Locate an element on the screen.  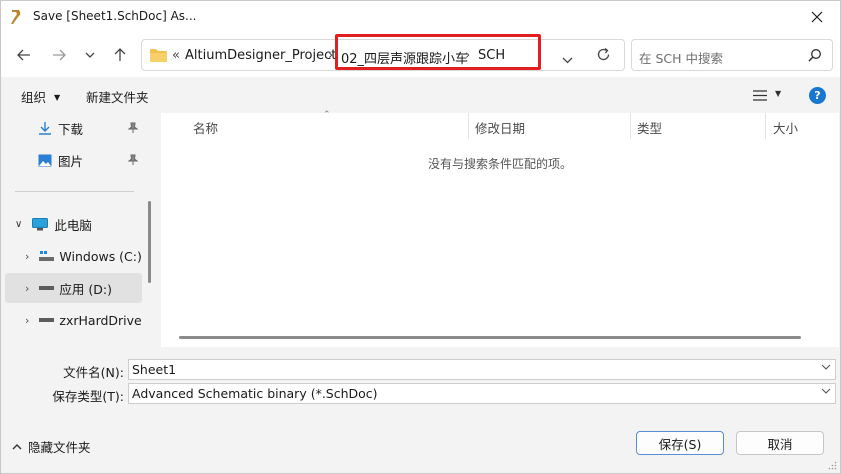
organize-menu: 组织 ▼ is located at coordinates (40, 96).